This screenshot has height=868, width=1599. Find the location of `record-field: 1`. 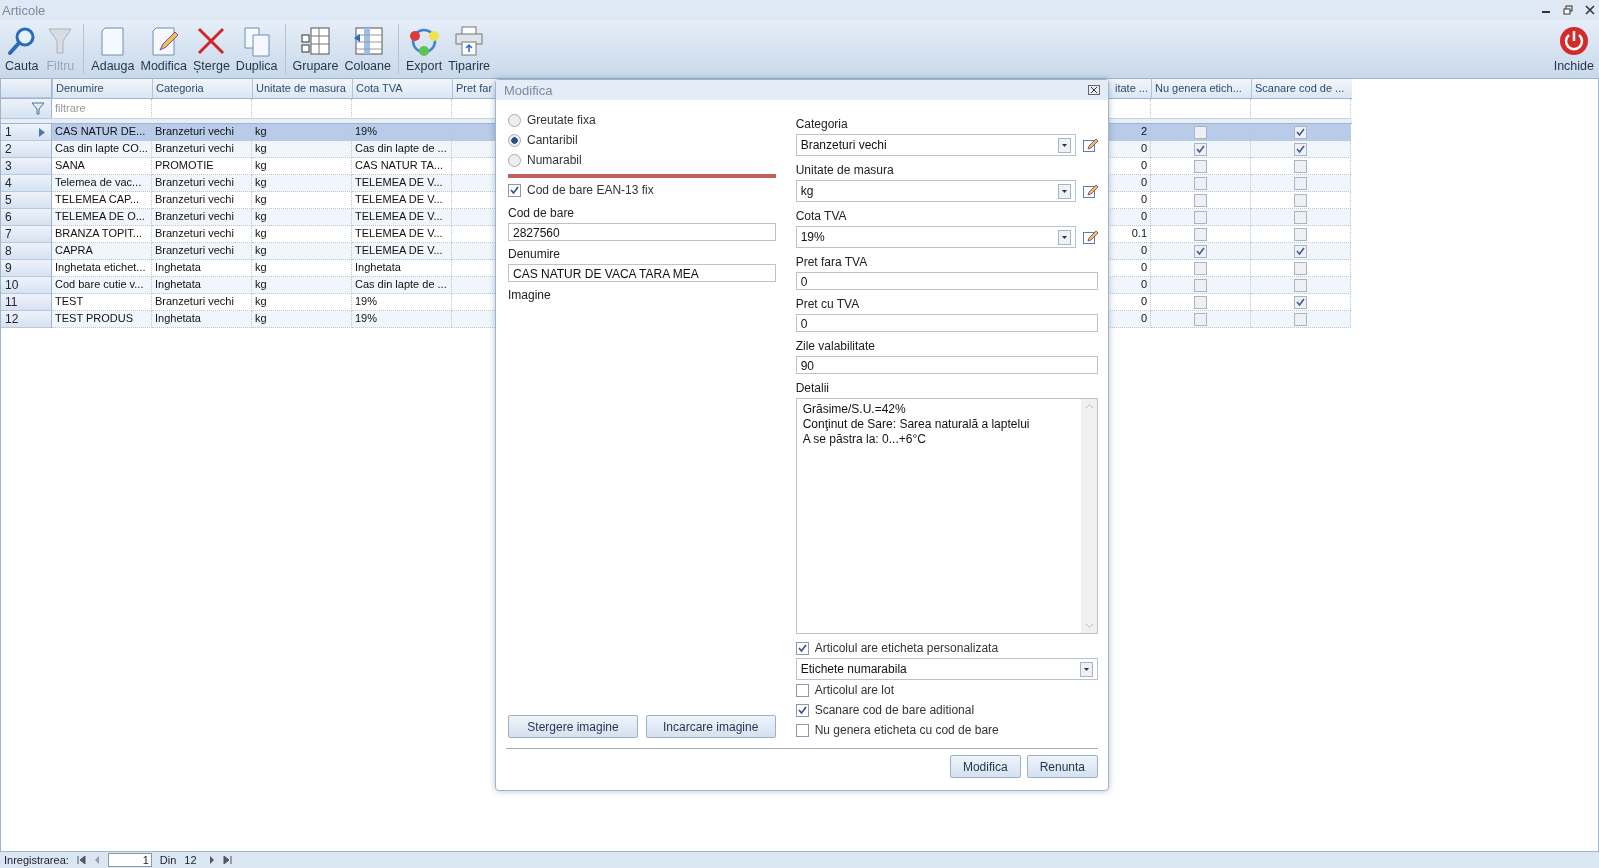

record-field: 1 is located at coordinates (129, 860).